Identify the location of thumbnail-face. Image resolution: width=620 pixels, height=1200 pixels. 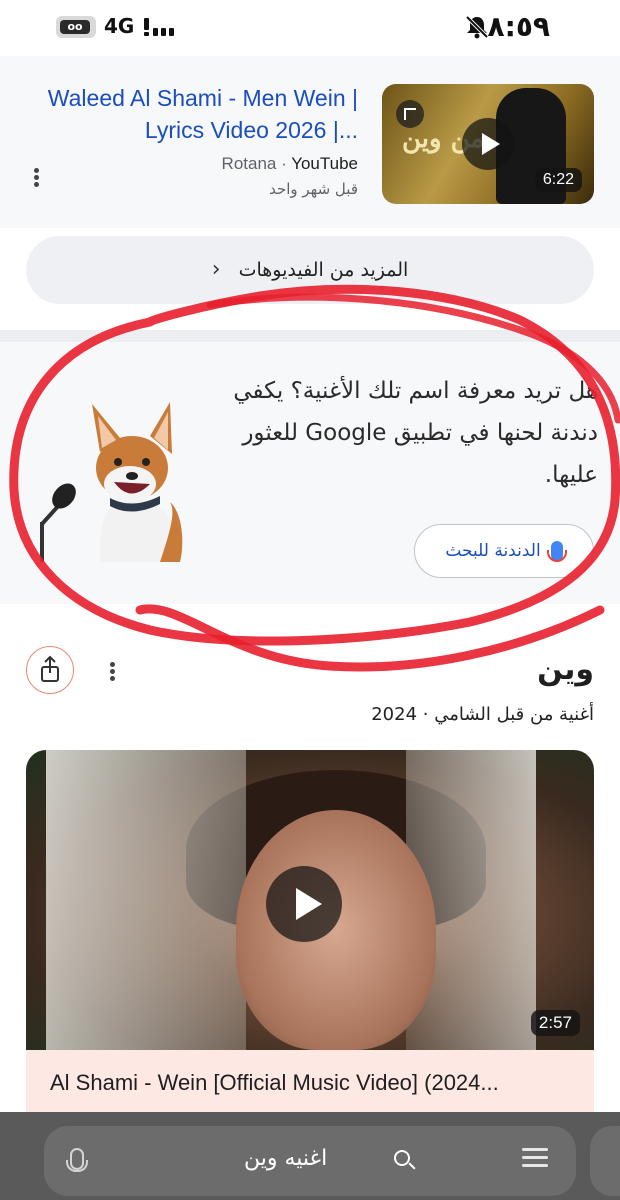
(336, 930).